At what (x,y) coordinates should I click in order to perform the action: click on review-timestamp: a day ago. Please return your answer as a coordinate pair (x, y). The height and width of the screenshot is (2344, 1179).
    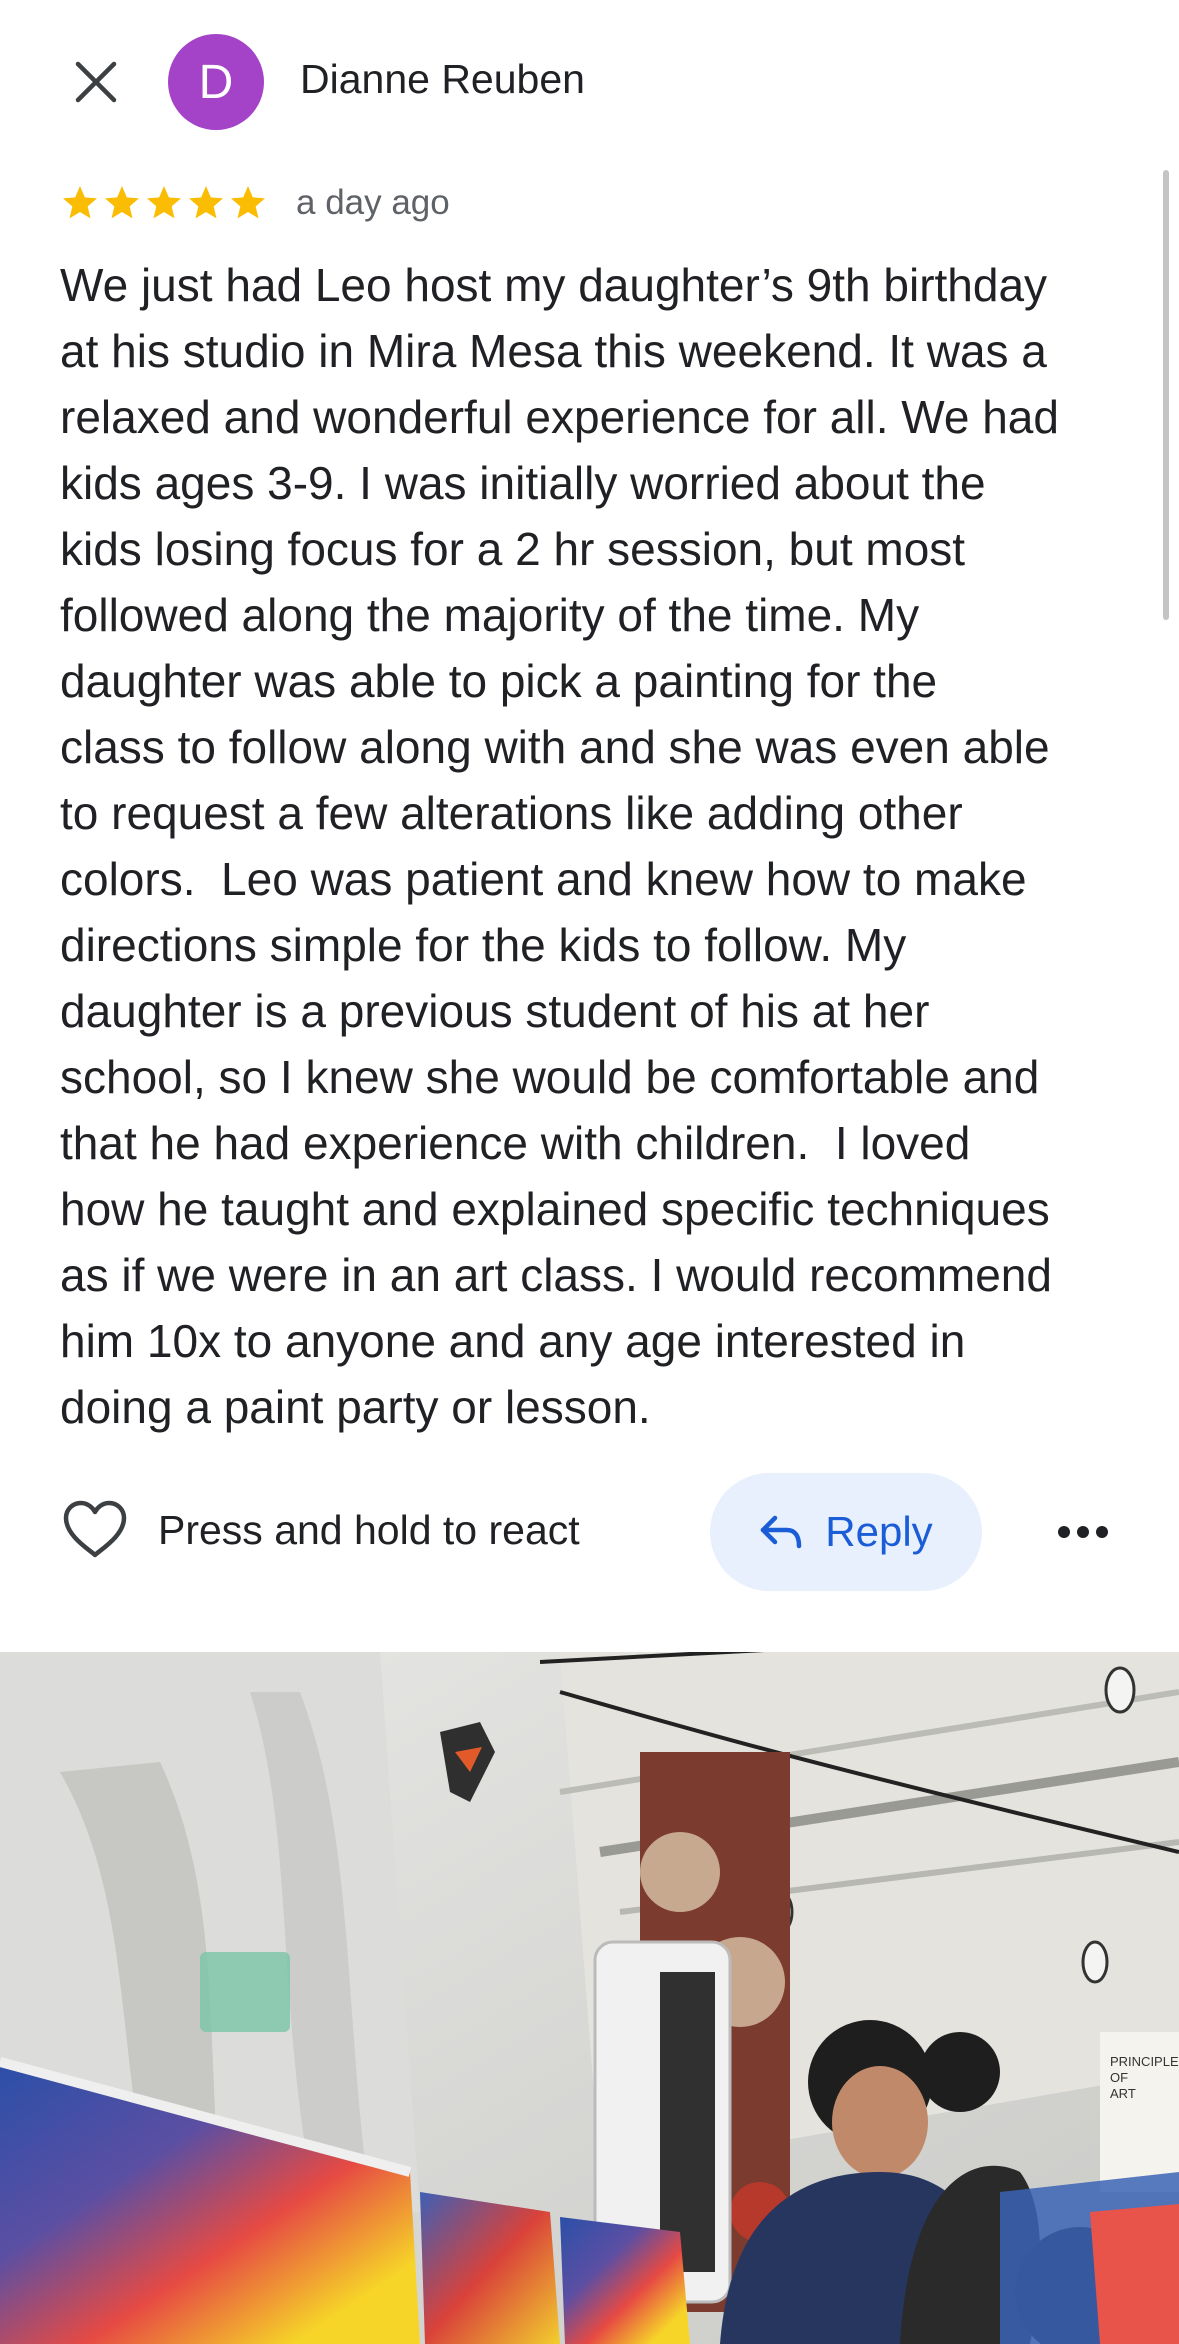
    Looking at the image, I should click on (373, 202).